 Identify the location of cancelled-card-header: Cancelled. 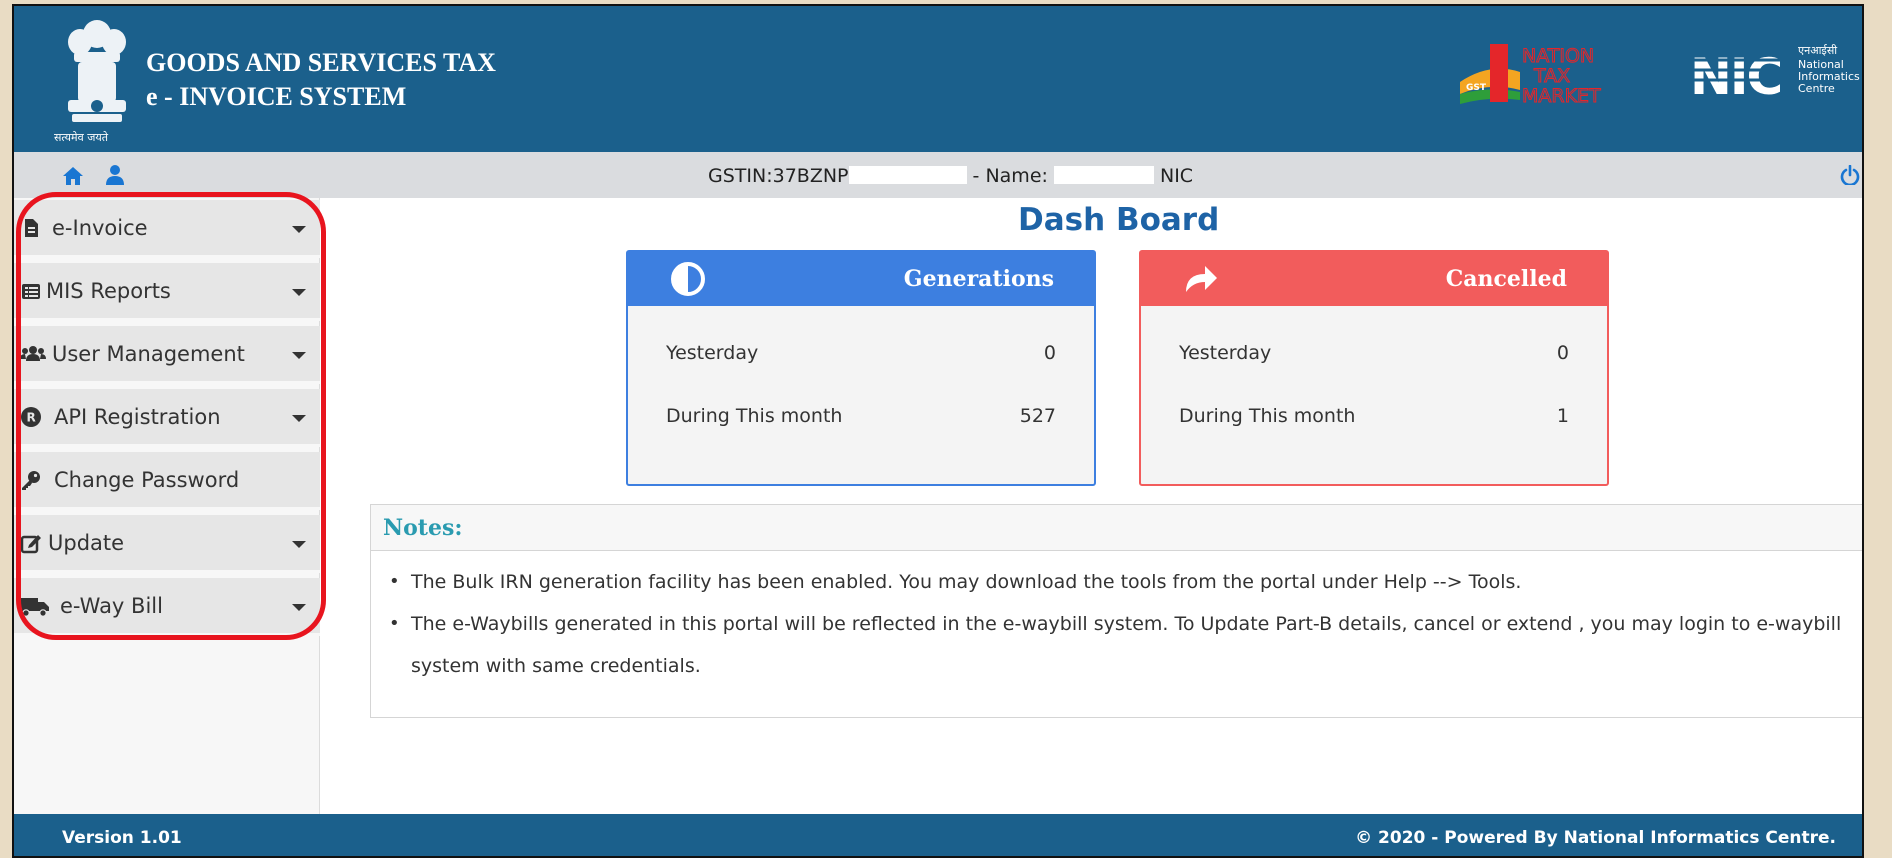
(1374, 279).